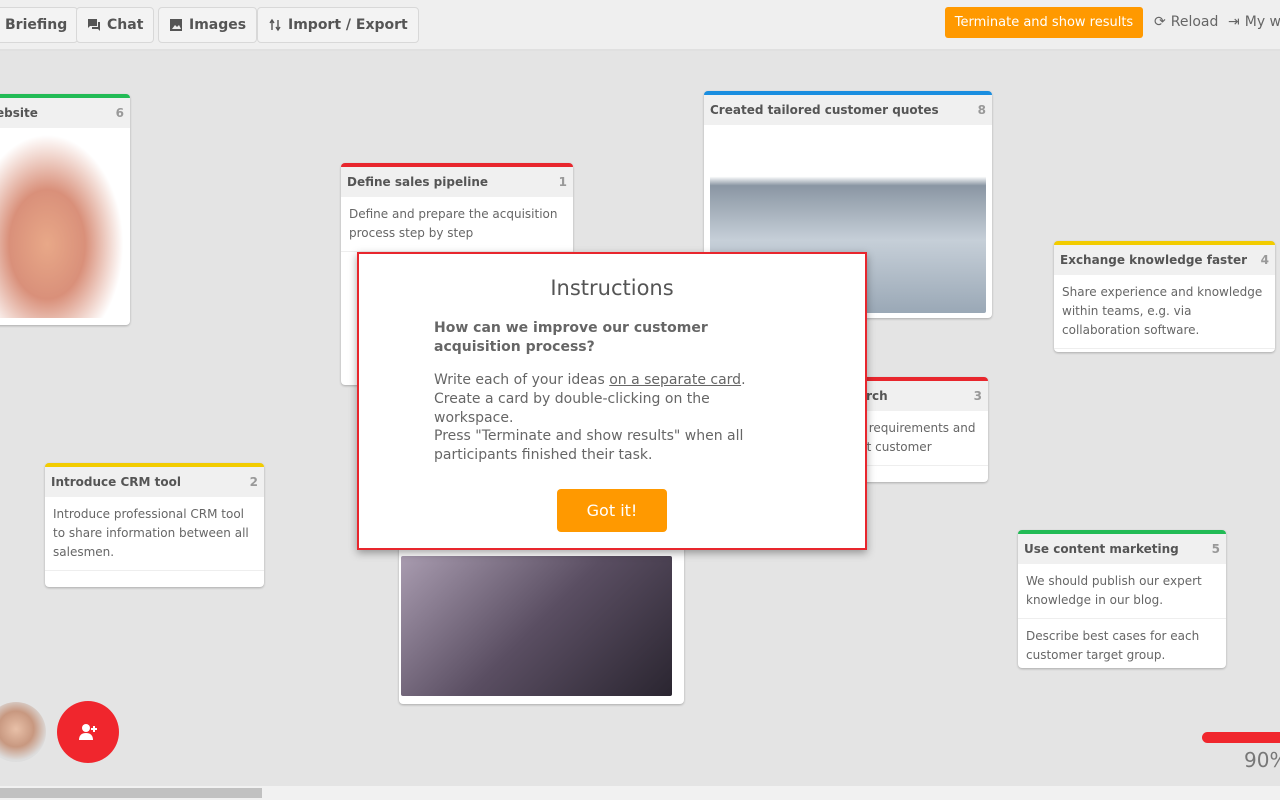 This screenshot has height=800, width=1280. I want to click on chat-icon, so click(94, 25).